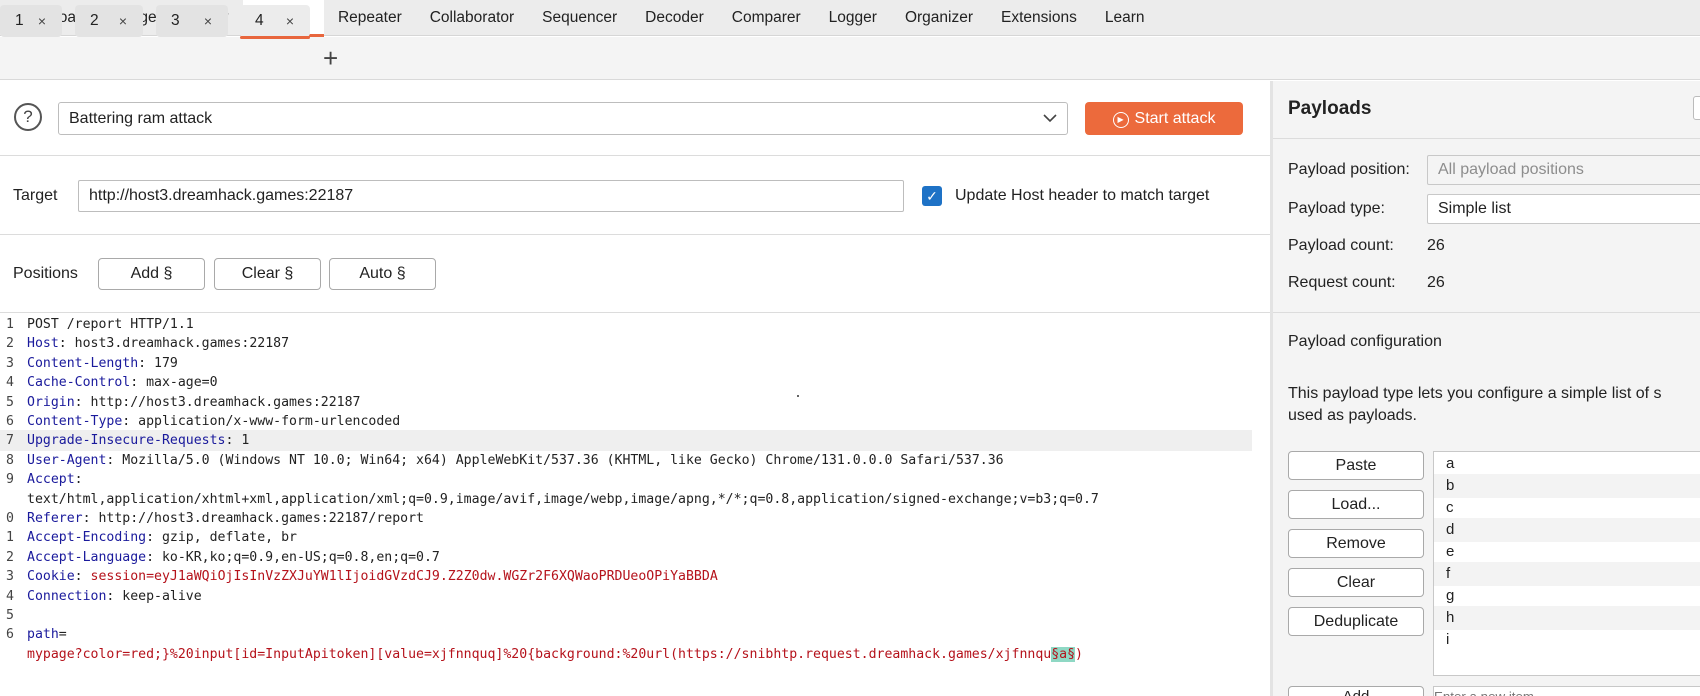 The image size is (1700, 696). Describe the element at coordinates (1567, 464) in the screenshot. I see `payload-item: a` at that location.